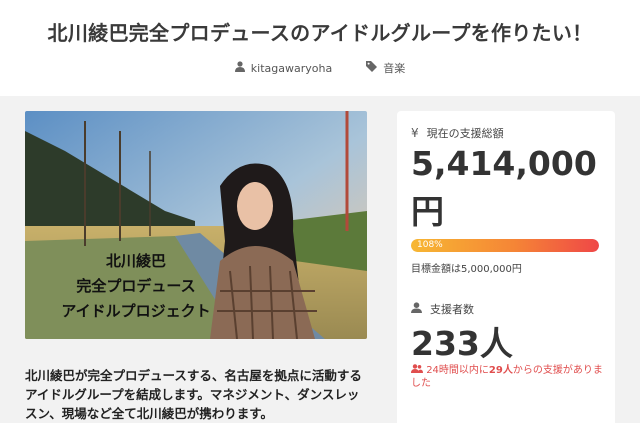 This screenshot has height=423, width=640. I want to click on users-icon, so click(418, 370).